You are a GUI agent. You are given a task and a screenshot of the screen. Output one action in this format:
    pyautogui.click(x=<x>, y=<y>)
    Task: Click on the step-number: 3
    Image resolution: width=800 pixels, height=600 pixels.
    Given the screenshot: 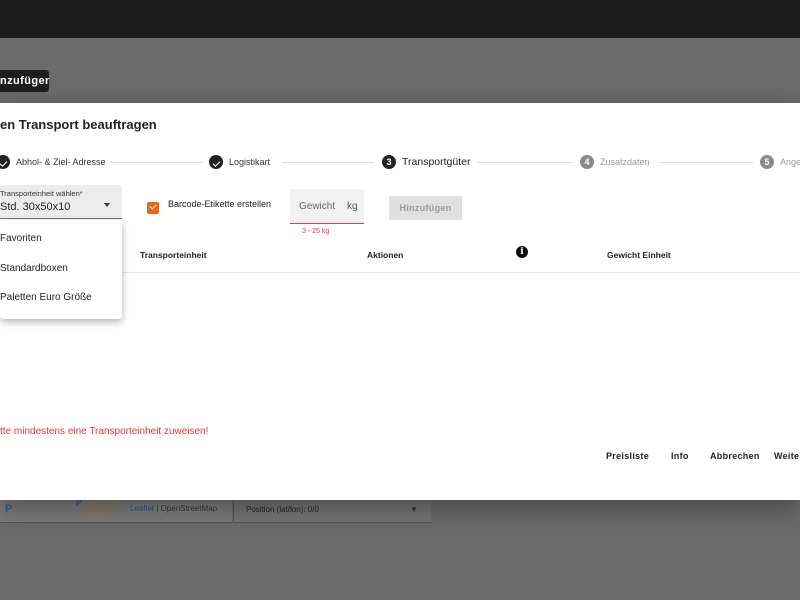 What is the action you would take?
    pyautogui.click(x=389, y=162)
    